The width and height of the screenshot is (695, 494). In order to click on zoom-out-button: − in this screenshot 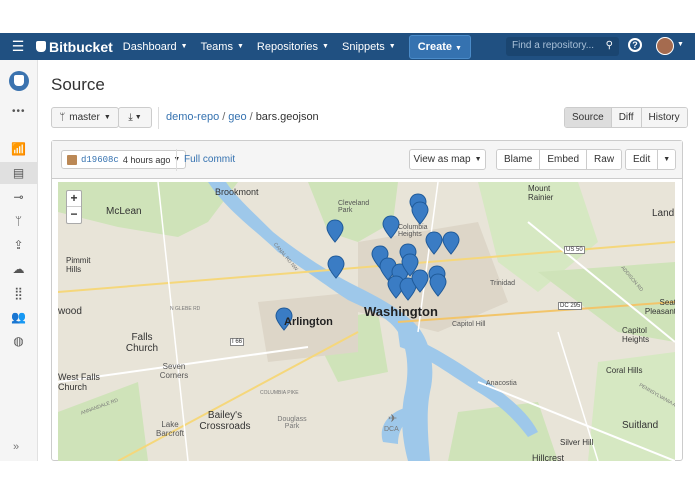, I will do `click(74, 215)`.